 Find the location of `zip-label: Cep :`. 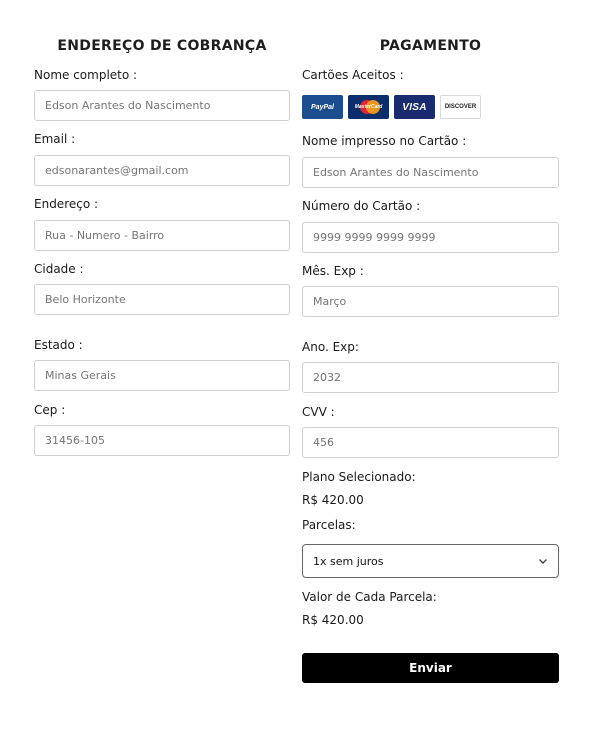

zip-label: Cep : is located at coordinates (50, 410).